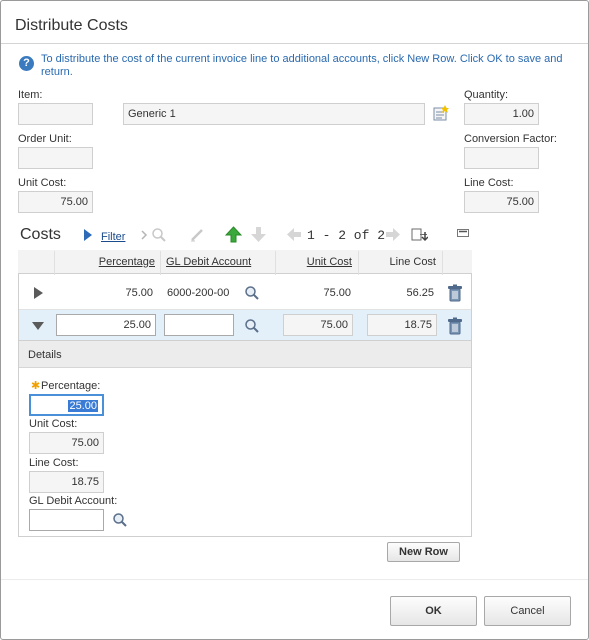  What do you see at coordinates (433, 611) in the screenshot?
I see `ok-button: OK` at bounding box center [433, 611].